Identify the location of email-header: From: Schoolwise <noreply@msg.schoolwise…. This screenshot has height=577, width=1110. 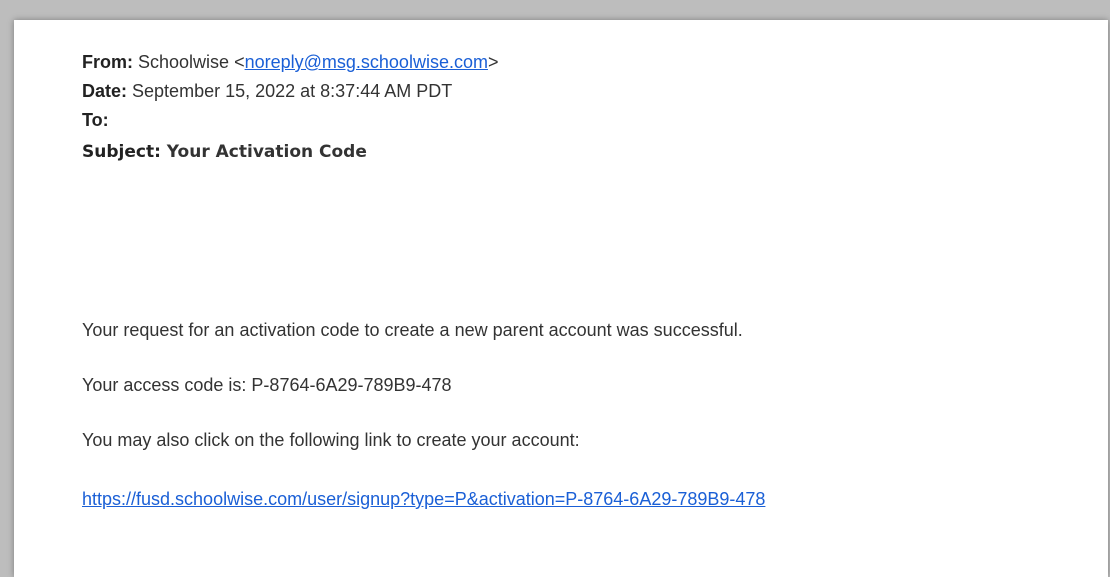
(290, 107).